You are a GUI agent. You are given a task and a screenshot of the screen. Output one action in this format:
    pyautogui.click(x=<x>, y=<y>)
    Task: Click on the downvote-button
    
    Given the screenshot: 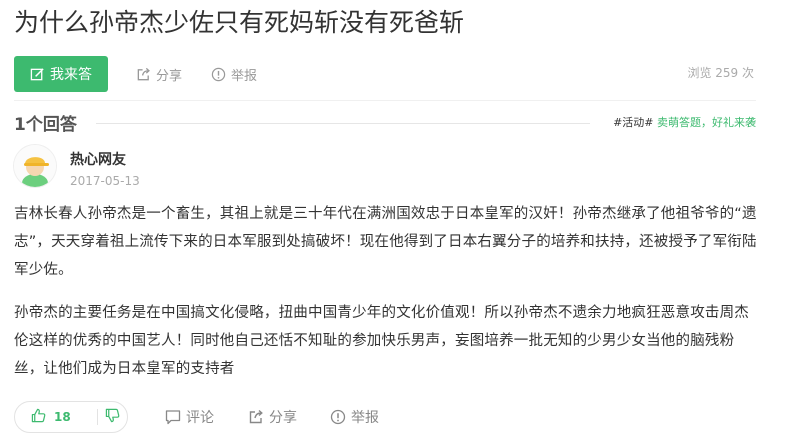 What is the action you would take?
    pyautogui.click(x=112, y=417)
    